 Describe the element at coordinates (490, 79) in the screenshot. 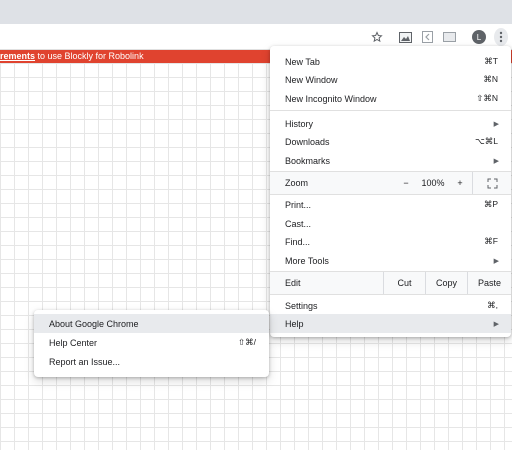

I see `menu-shortcut: ⌘N` at that location.